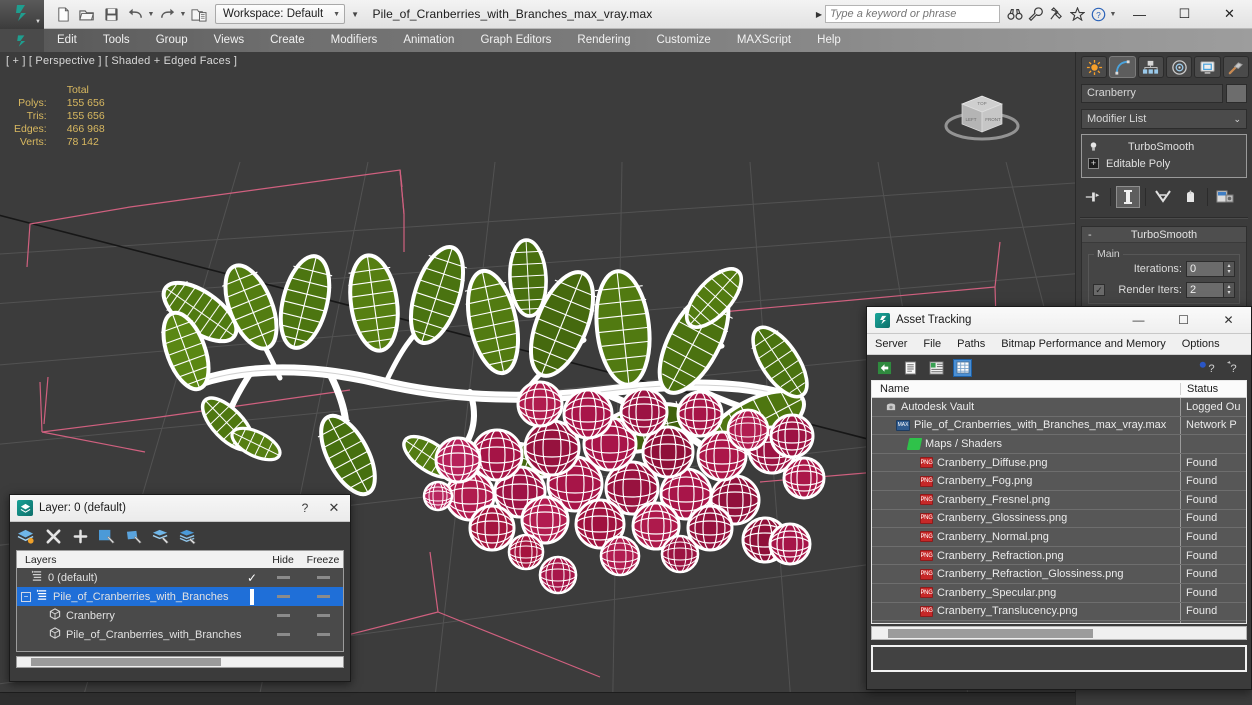 The height and width of the screenshot is (705, 1252). What do you see at coordinates (1077, 14) in the screenshot?
I see `star-icon` at bounding box center [1077, 14].